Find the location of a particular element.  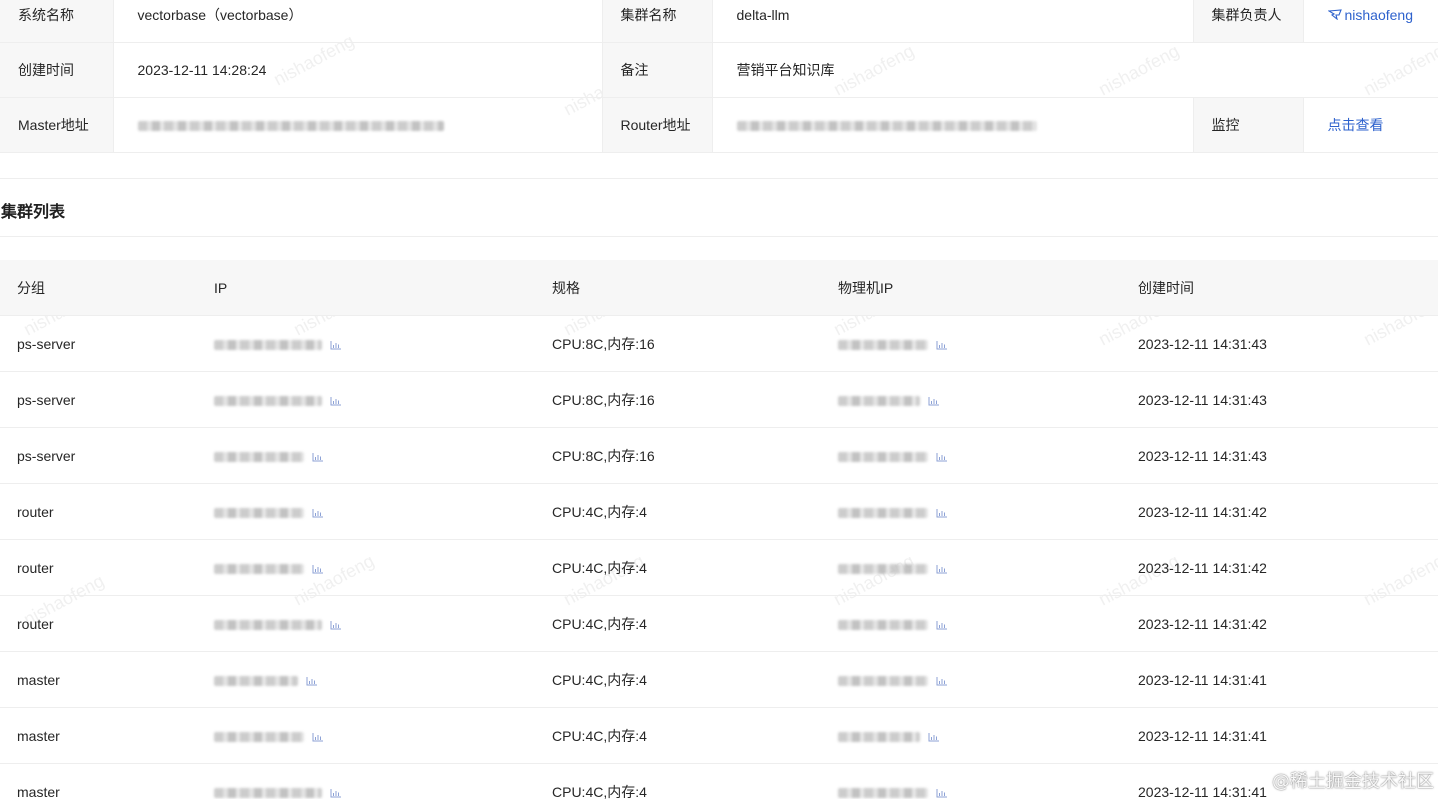

master-address-label: Master地址 is located at coordinates (57, 125).